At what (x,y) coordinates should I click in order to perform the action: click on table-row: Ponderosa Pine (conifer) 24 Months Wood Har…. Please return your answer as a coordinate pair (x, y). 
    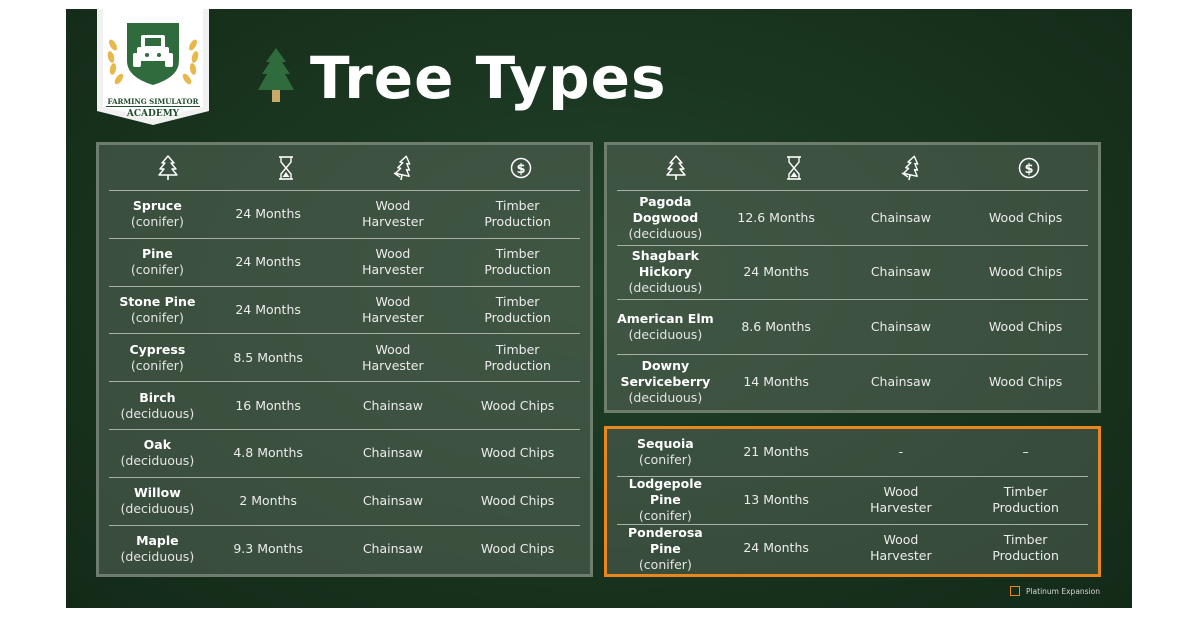
    Looking at the image, I should click on (852, 549).